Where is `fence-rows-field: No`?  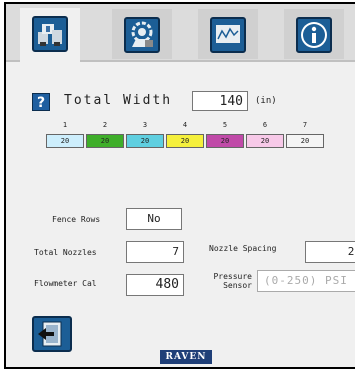 fence-rows-field: No is located at coordinates (154, 219).